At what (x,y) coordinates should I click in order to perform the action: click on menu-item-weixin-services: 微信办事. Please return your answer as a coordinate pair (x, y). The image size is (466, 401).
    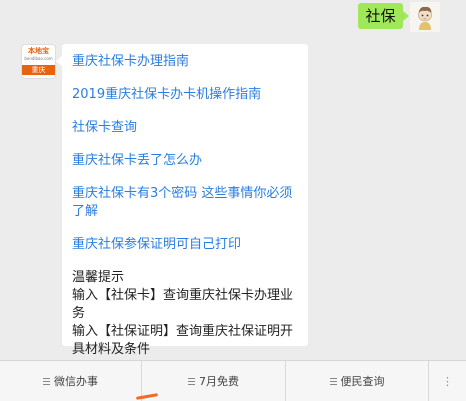
    Looking at the image, I should click on (71, 381).